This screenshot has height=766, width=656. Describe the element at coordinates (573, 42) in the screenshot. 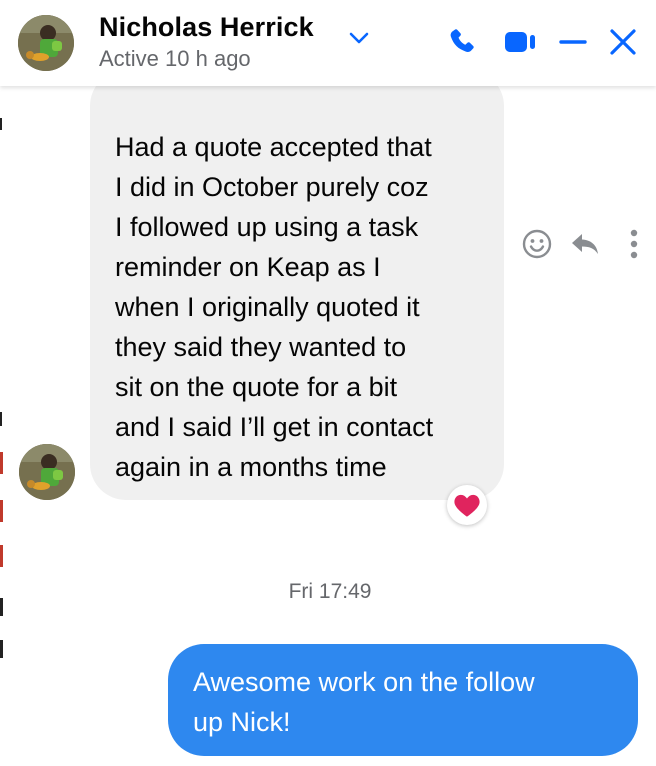

I see `minimize-icon` at that location.